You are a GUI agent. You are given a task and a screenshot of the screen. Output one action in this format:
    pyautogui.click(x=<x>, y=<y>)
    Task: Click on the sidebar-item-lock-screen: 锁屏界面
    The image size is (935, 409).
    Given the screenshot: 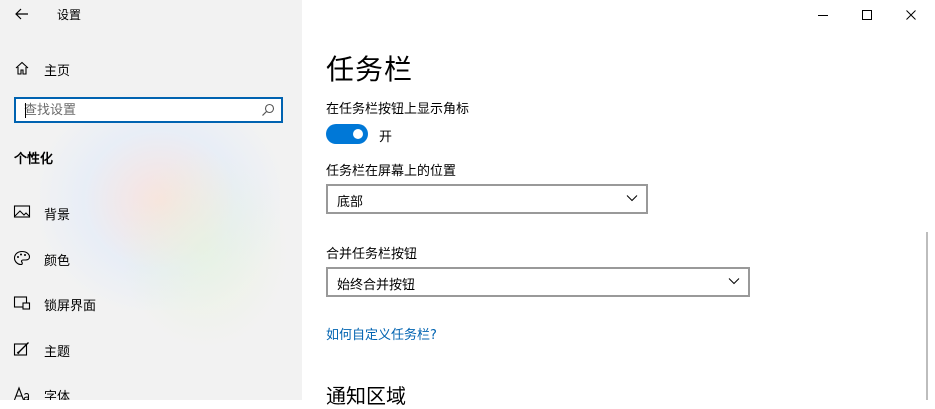 What is the action you would take?
    pyautogui.click(x=151, y=312)
    